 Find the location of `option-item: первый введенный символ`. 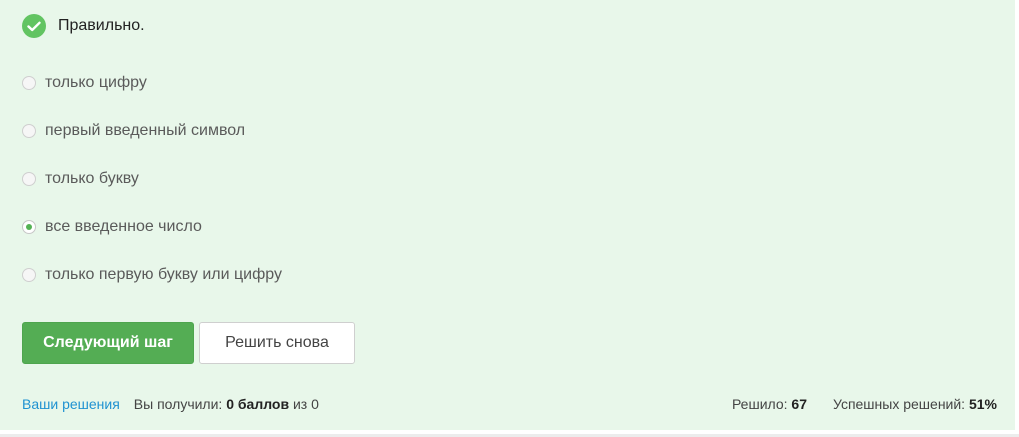

option-item: первый введенный символ is located at coordinates (133, 131).